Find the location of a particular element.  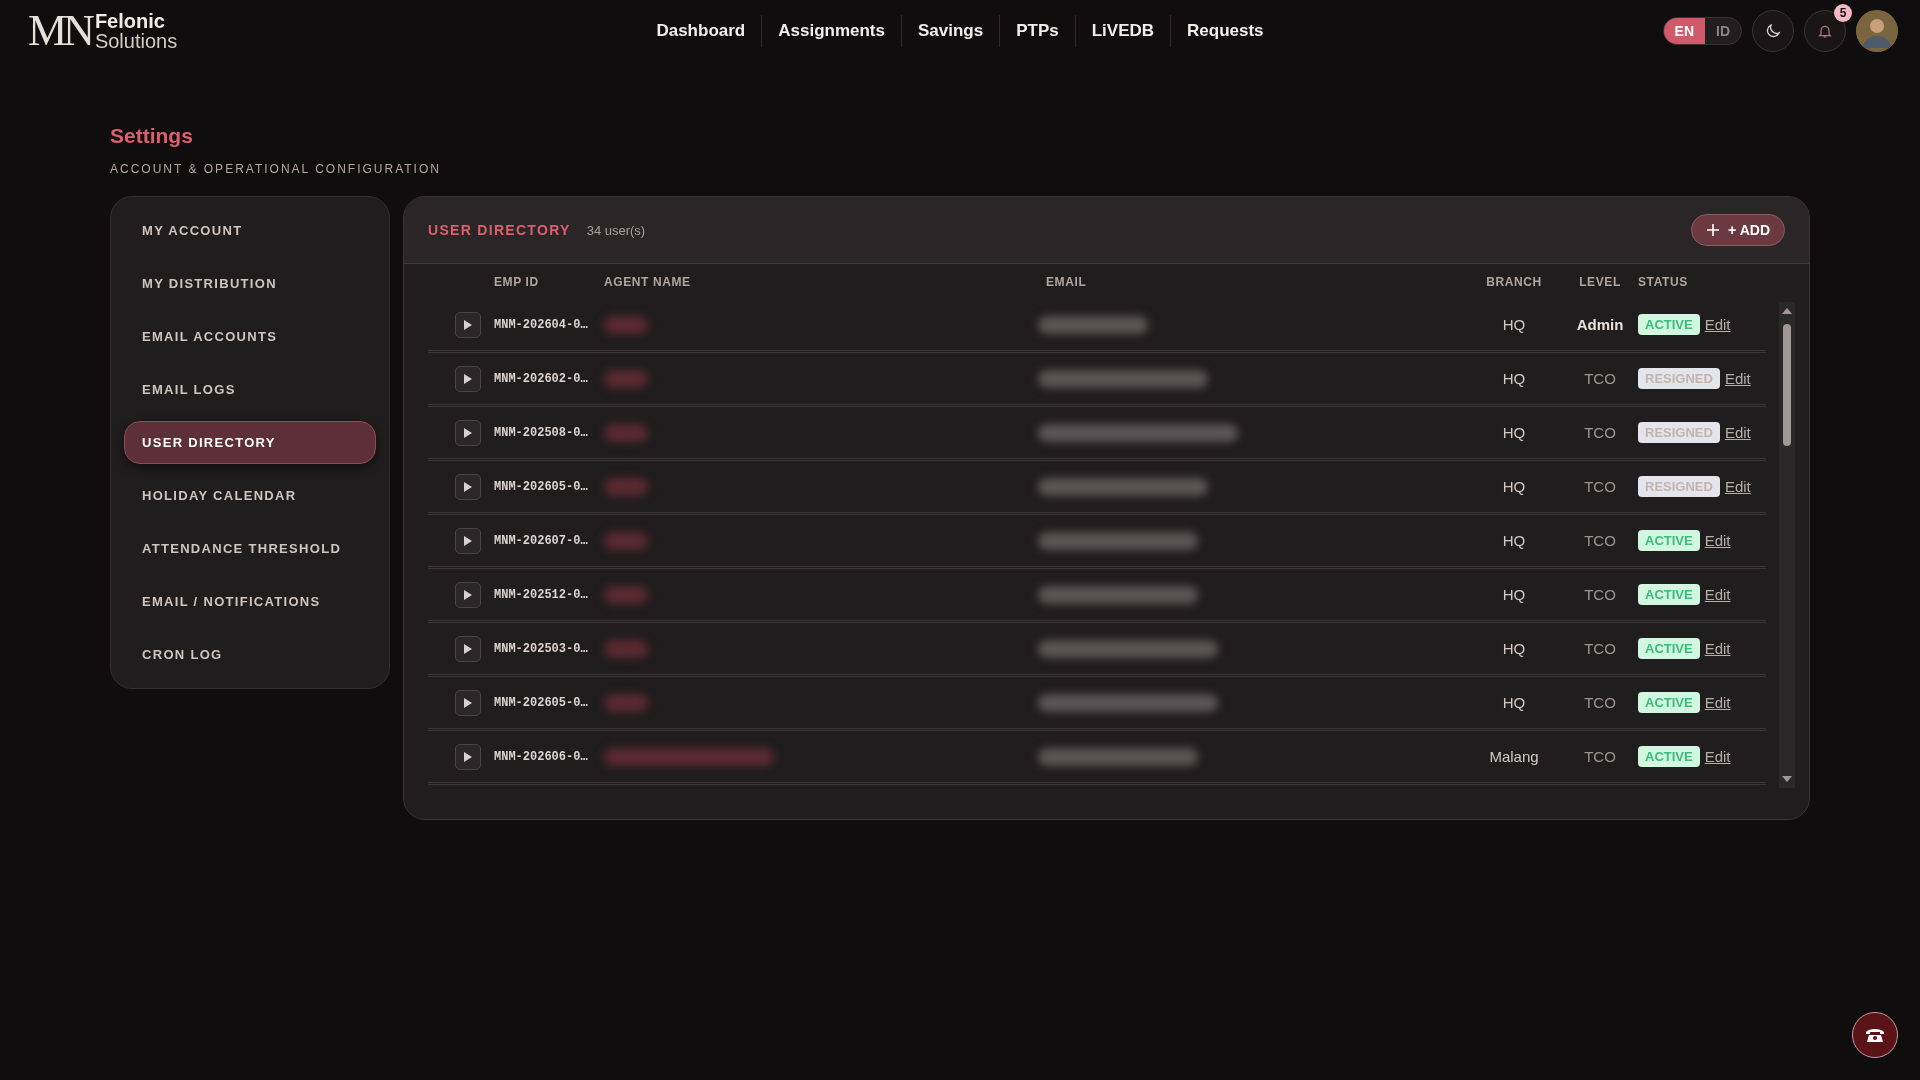

sidebar-item: EMAIL / NOTIFICATIONS is located at coordinates (250, 601).